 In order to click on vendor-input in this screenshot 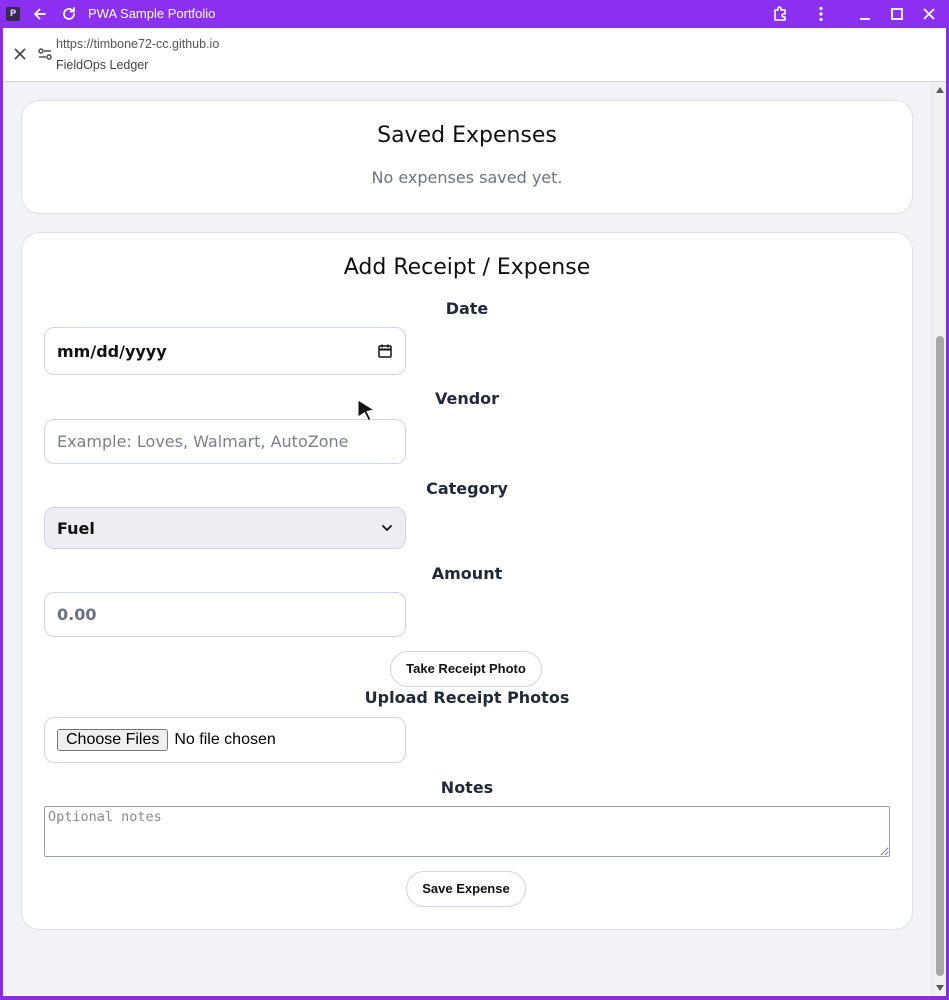, I will do `click(225, 441)`.